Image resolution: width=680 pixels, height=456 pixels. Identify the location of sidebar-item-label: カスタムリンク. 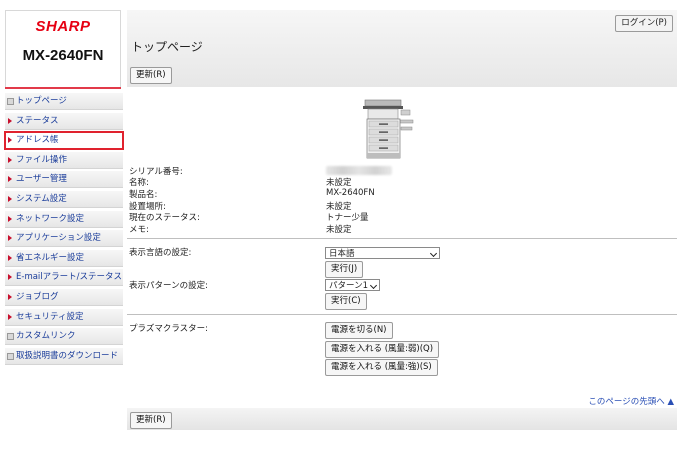
(46, 336).